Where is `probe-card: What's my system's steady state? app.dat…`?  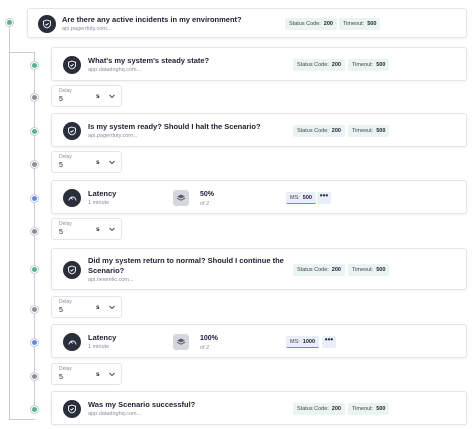
probe-card: What's my system's steady state? app.dat… is located at coordinates (259, 64).